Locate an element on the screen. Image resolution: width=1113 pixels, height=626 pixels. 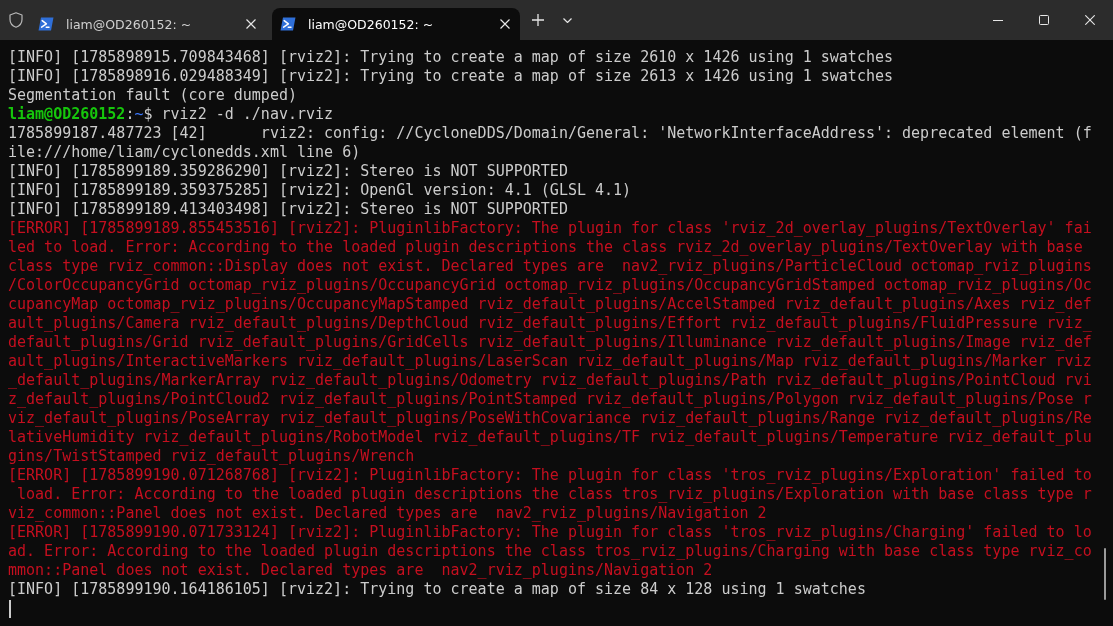
log-line: [INFO] [1785899190.164186105] [rviz2]: Trying to create a map of size 84 x 128 using 1 swatches is located at coordinates (437, 589).